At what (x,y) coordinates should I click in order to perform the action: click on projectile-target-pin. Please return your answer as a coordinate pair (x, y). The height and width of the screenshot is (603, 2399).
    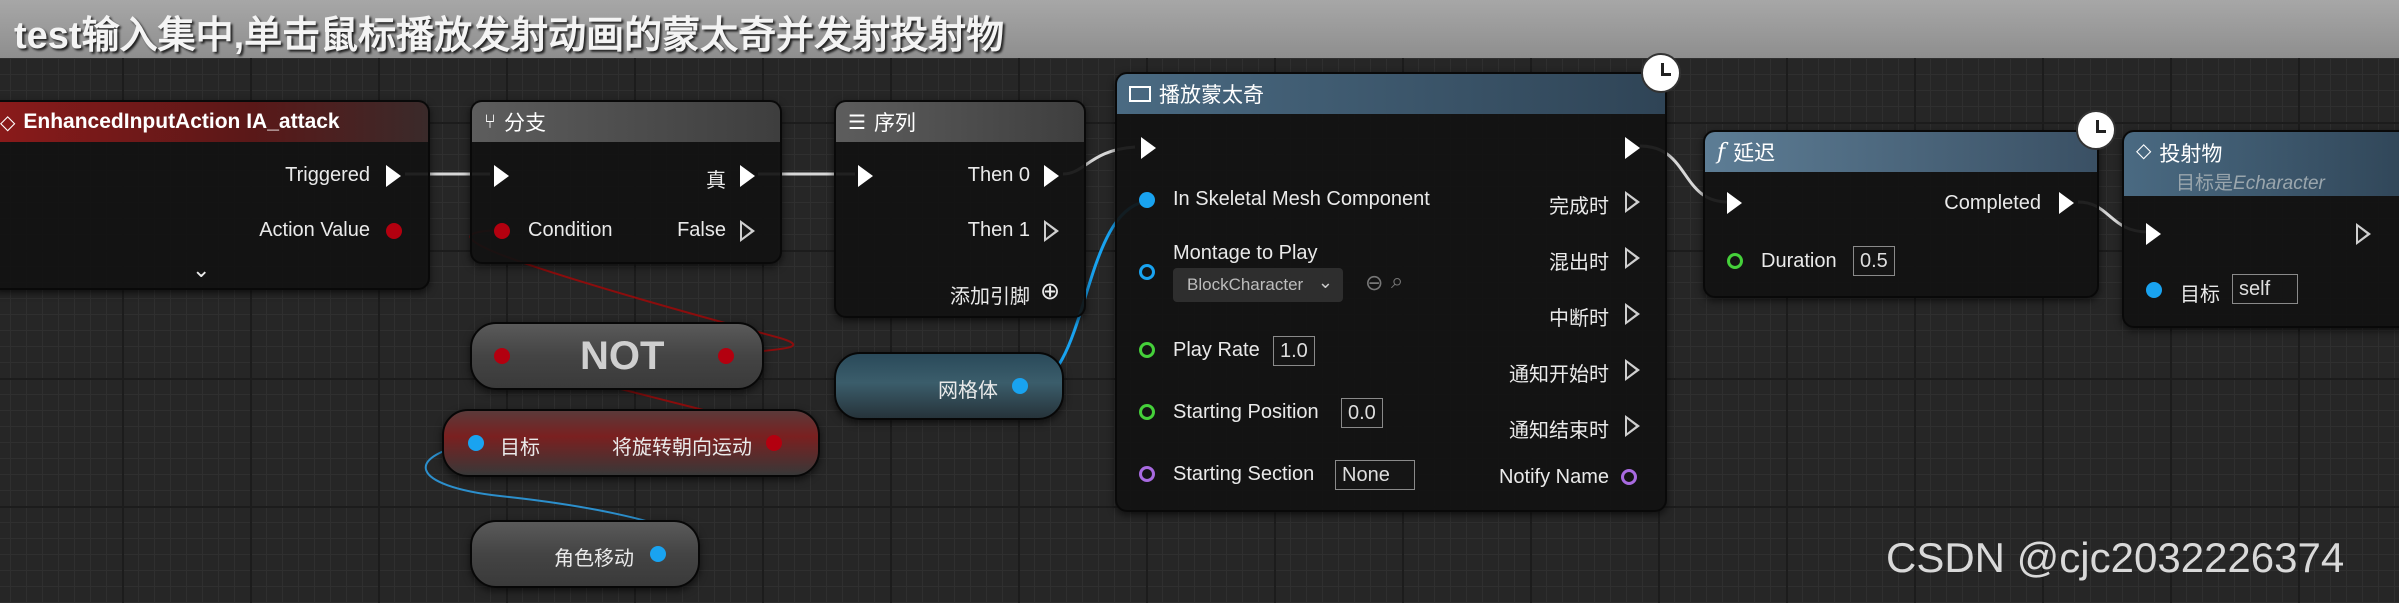
    Looking at the image, I should click on (2154, 290).